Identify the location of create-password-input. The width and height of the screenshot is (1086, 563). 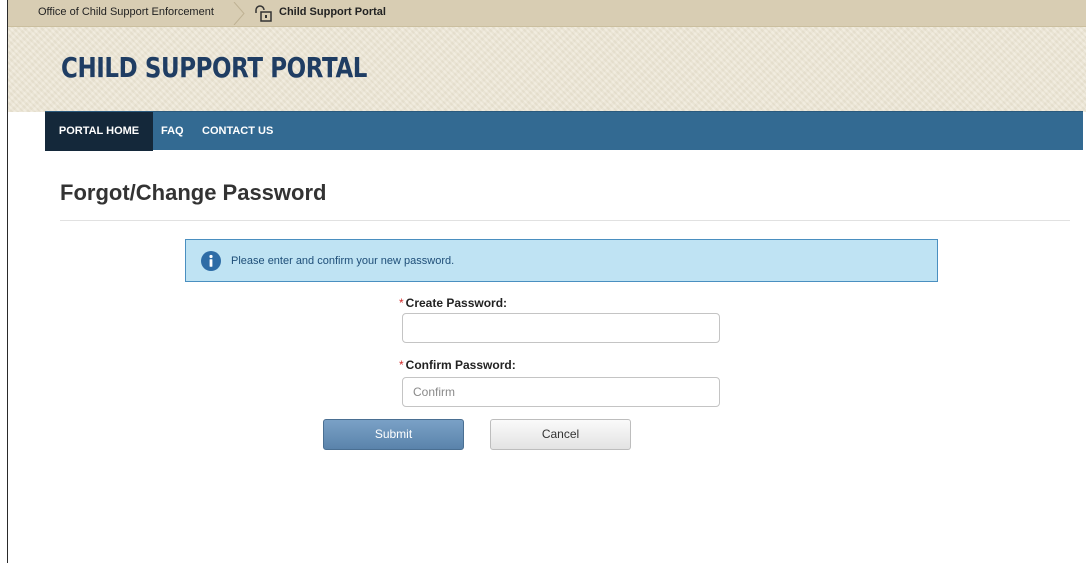
(561, 328).